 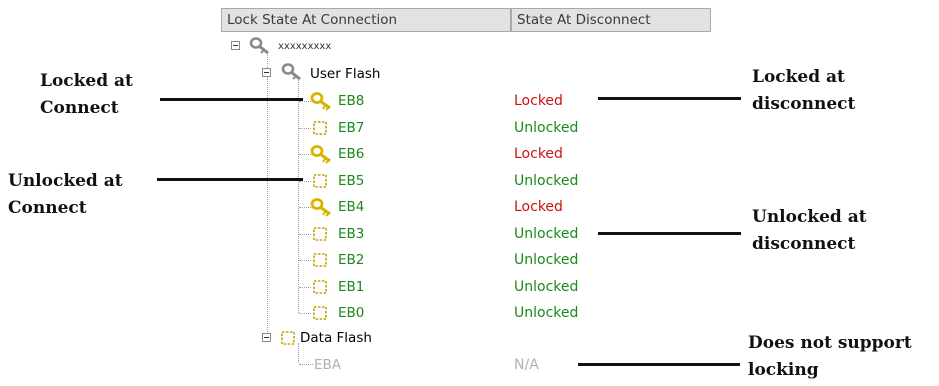 I want to click on block-label: EB4, so click(x=351, y=207).